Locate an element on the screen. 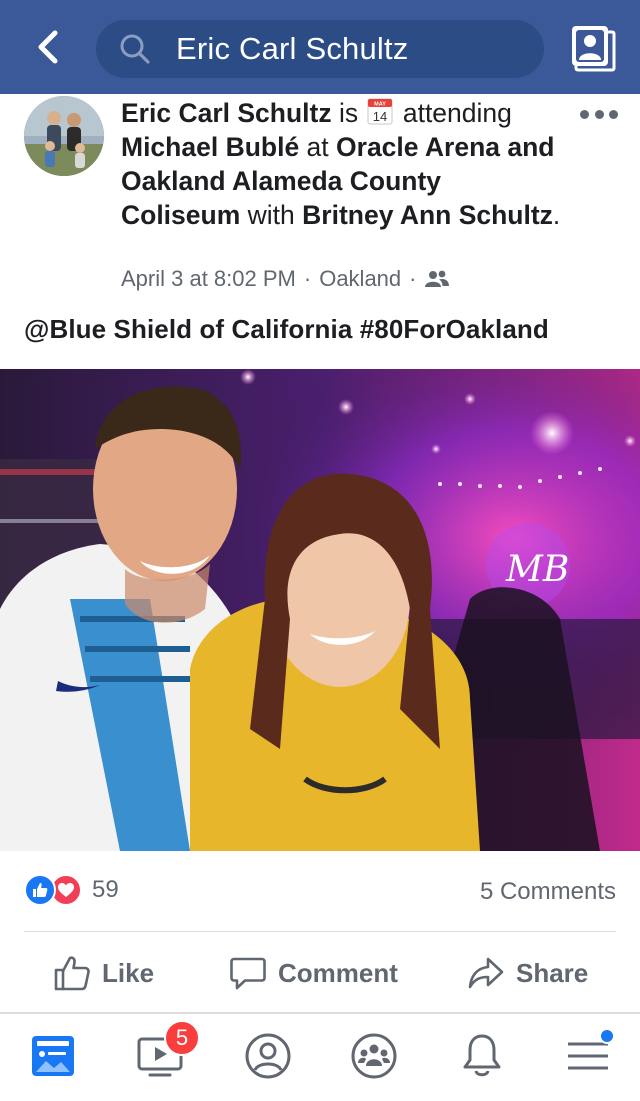 Image resolution: width=640 pixels, height=1101 pixels. with-text: with is located at coordinates (271, 215).